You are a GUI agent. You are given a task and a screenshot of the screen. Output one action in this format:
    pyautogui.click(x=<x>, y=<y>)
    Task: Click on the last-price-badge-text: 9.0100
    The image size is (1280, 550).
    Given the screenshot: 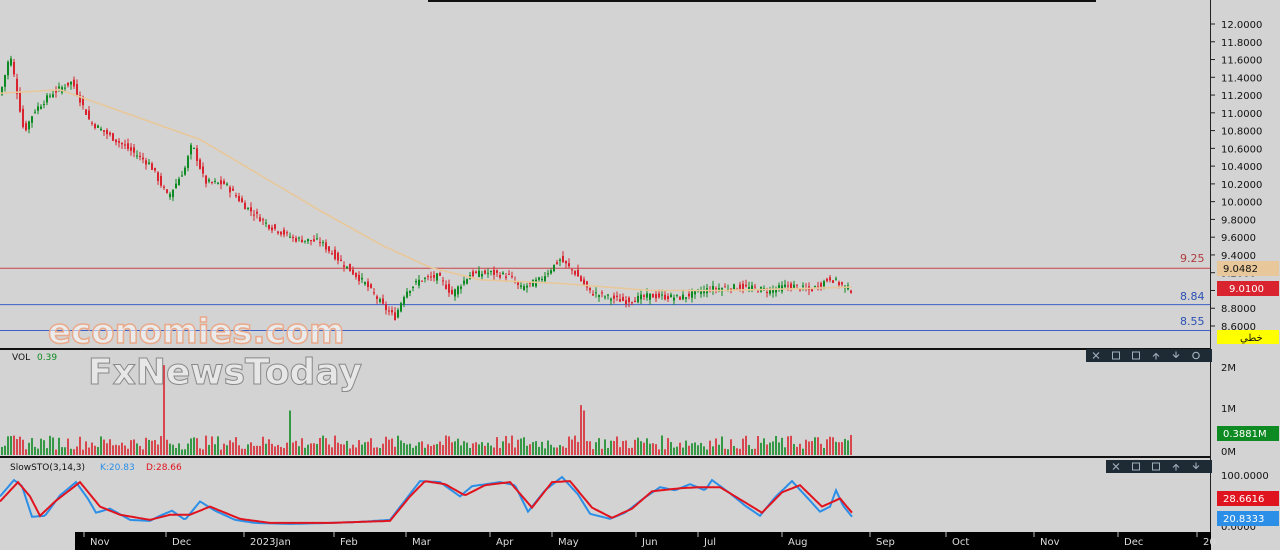 What is the action you would take?
    pyautogui.click(x=1246, y=289)
    